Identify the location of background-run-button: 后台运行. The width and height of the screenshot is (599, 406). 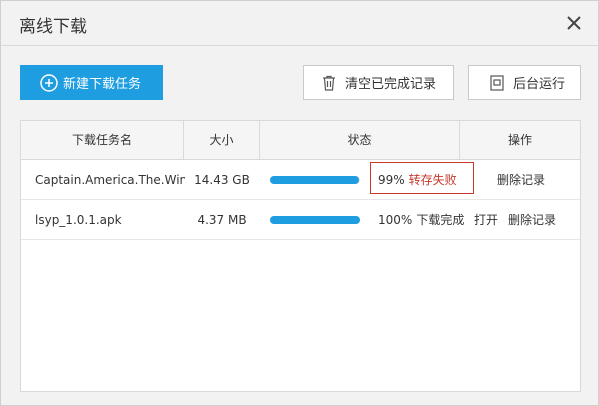
(524, 82).